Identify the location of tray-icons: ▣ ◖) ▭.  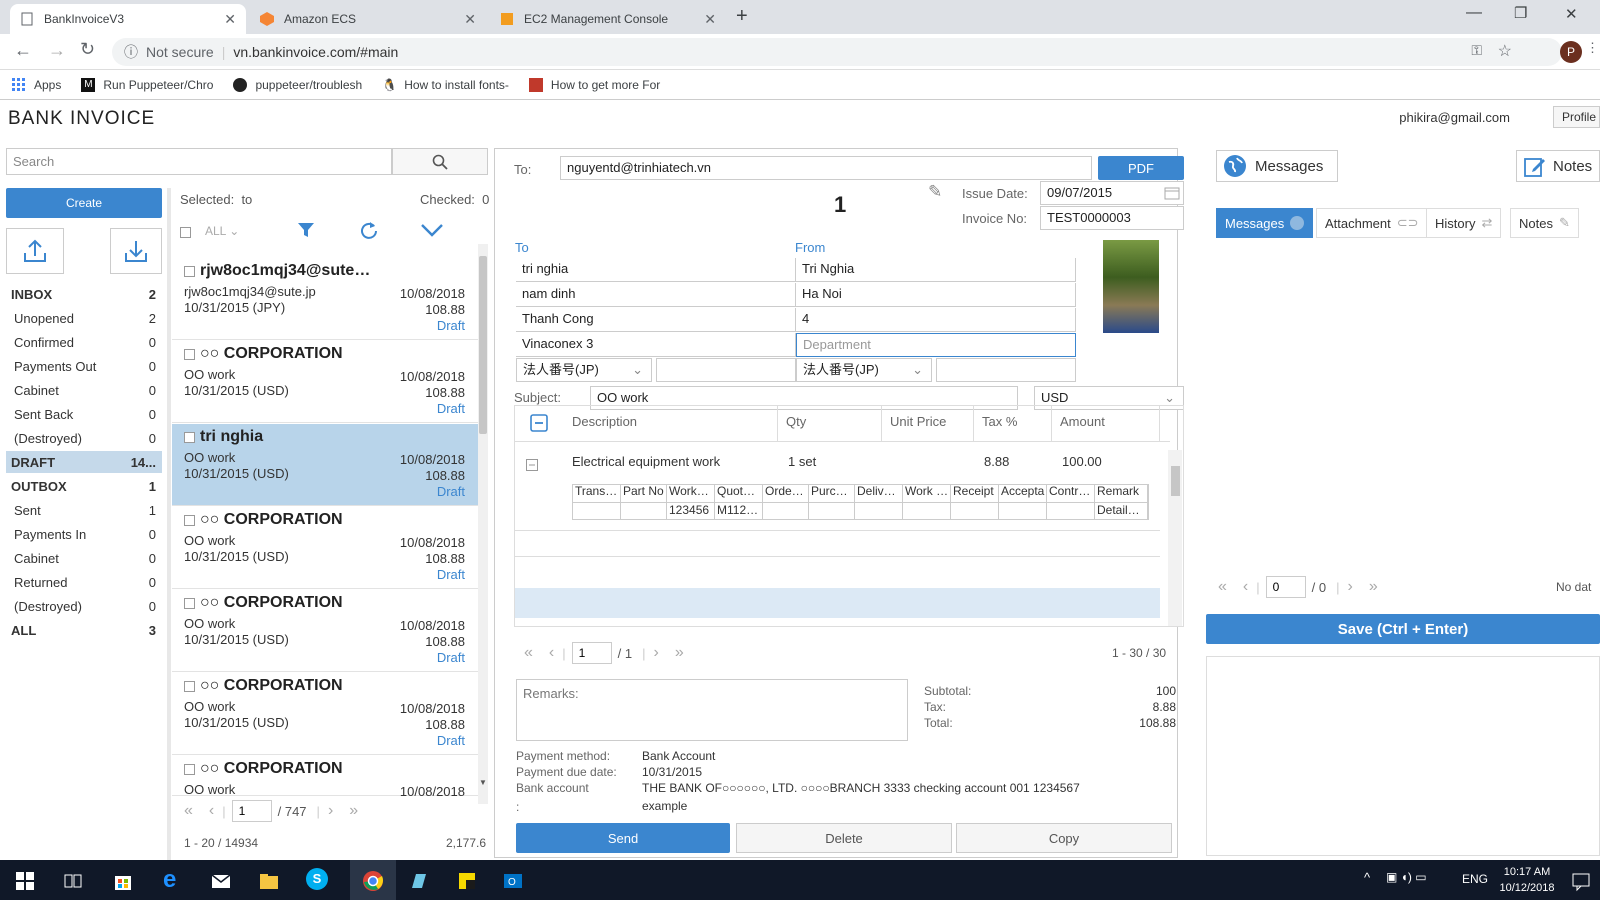
(1406, 877).